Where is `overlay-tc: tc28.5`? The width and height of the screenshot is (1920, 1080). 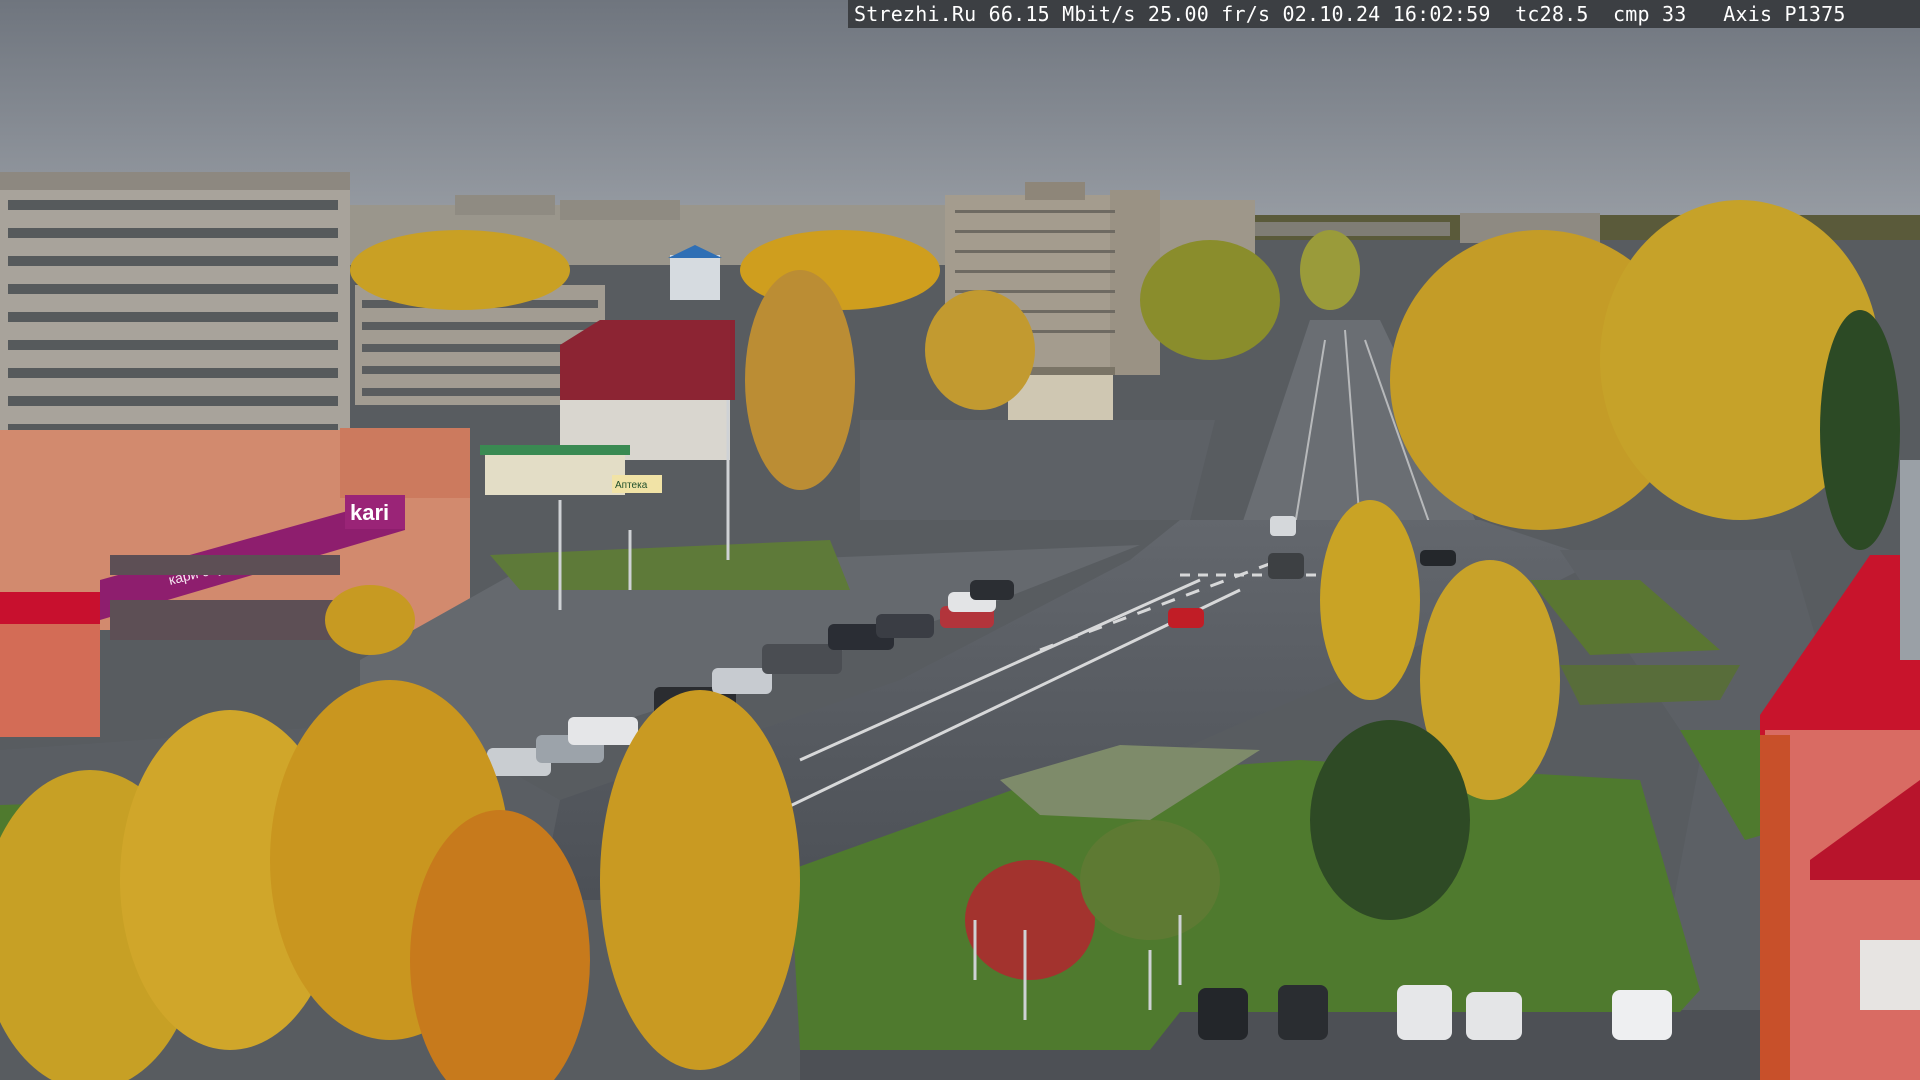
overlay-tc: tc28.5 is located at coordinates (1552, 14).